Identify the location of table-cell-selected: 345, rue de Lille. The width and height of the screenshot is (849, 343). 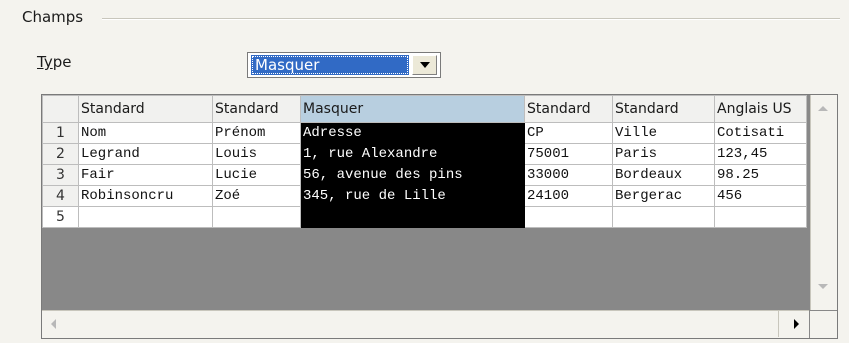
(412, 196).